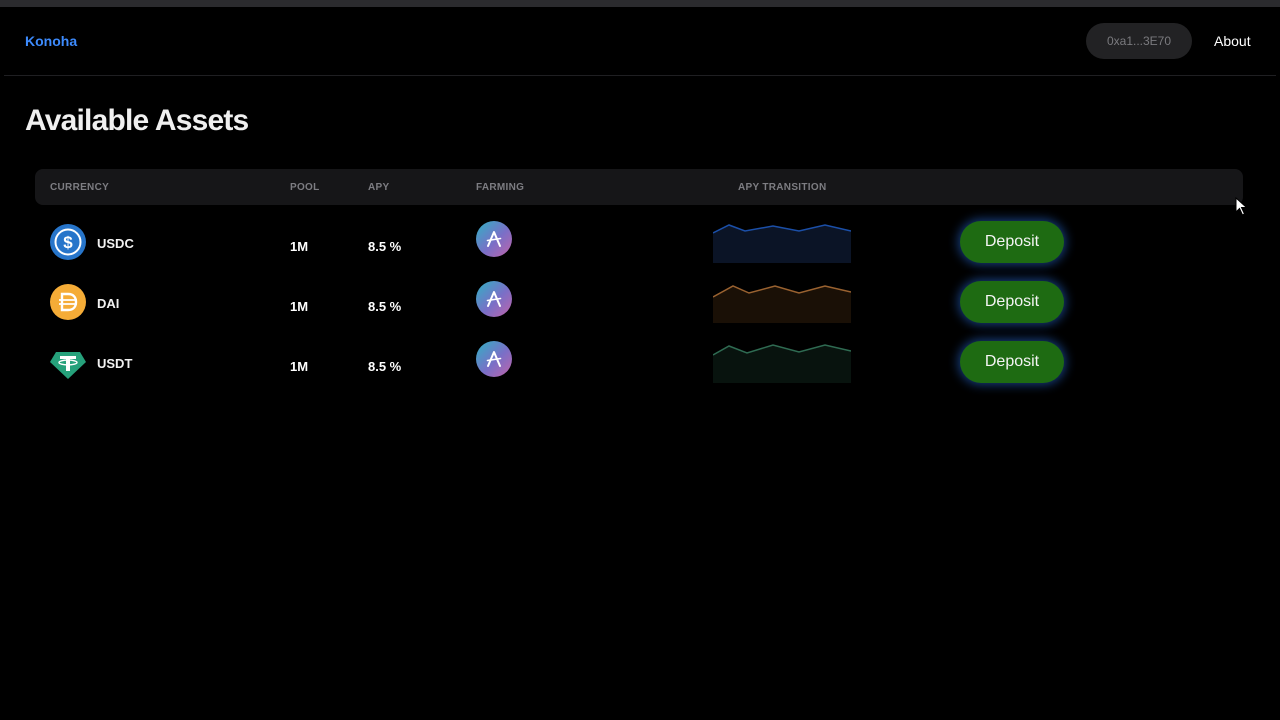 Image resolution: width=1280 pixels, height=720 pixels. What do you see at coordinates (639, 187) in the screenshot?
I see `table-header: CURRENCY POOL APY FARMING APY TRANSITION` at bounding box center [639, 187].